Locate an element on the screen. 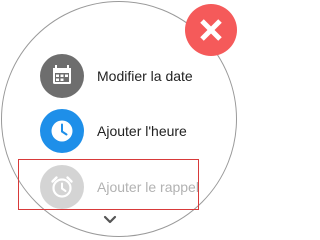  close-icon is located at coordinates (211, 30).